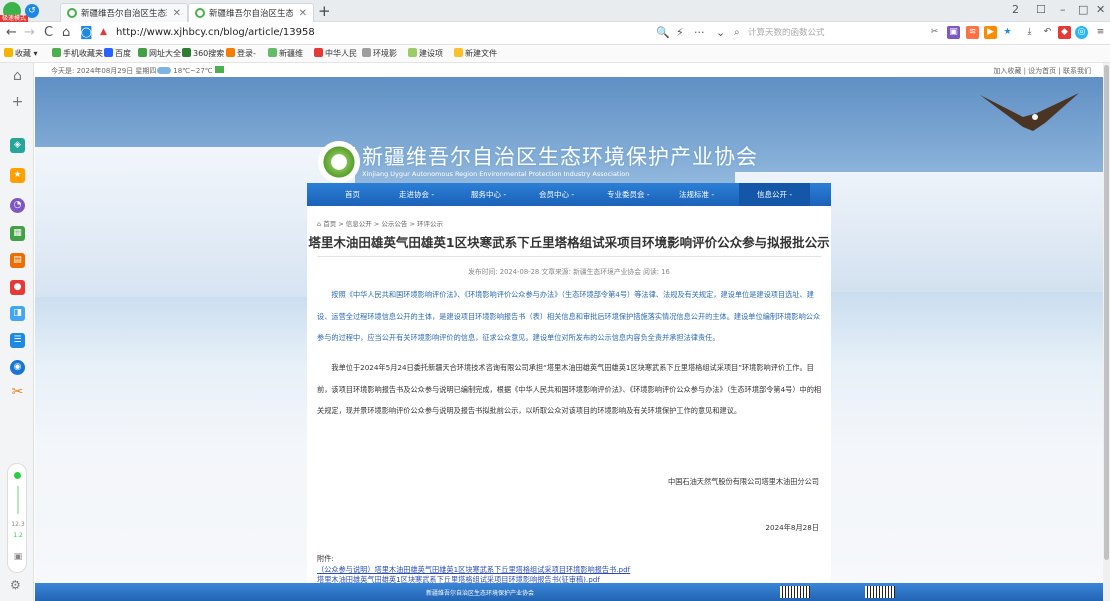 This screenshot has width=1110, height=601. I want to click on bookmark-label: 百度, so click(123, 53).